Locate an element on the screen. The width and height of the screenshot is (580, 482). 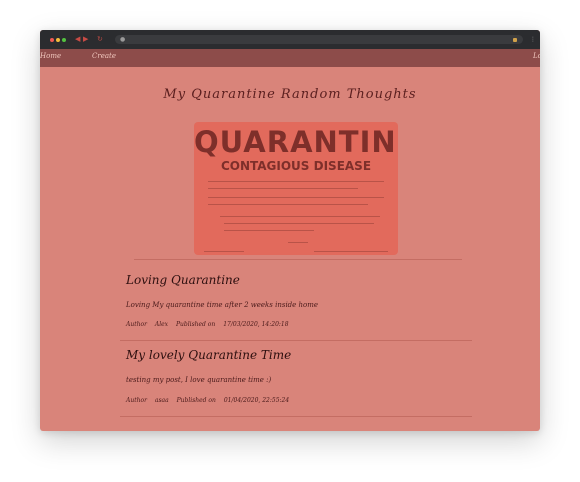
page-title: My Quarantine Random Thoughts is located at coordinates (290, 94).